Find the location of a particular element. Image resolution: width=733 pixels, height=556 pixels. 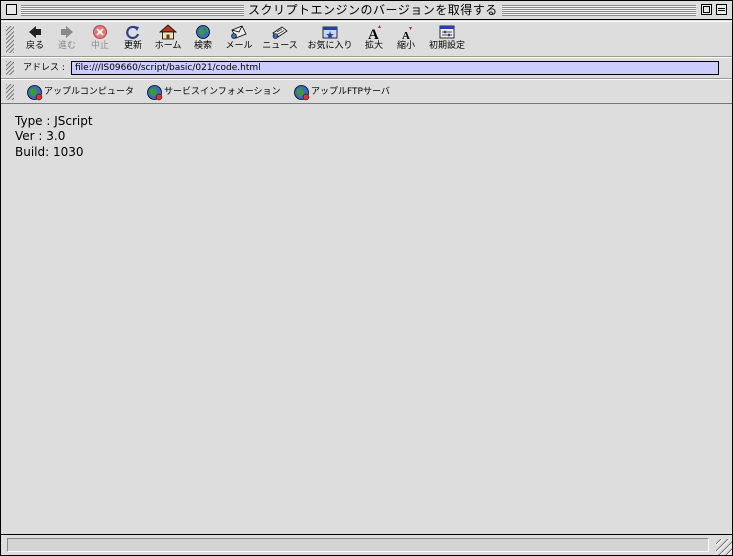

favorites-bar-grip is located at coordinates (10, 92).